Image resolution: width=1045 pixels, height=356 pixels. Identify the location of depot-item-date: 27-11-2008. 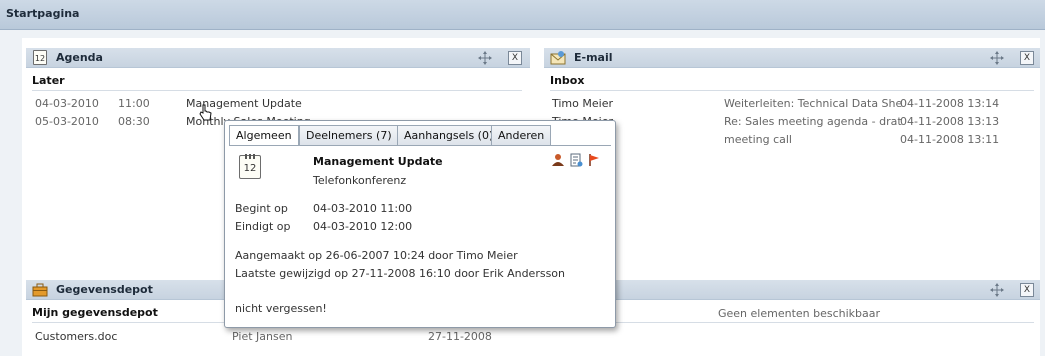
(460, 336).